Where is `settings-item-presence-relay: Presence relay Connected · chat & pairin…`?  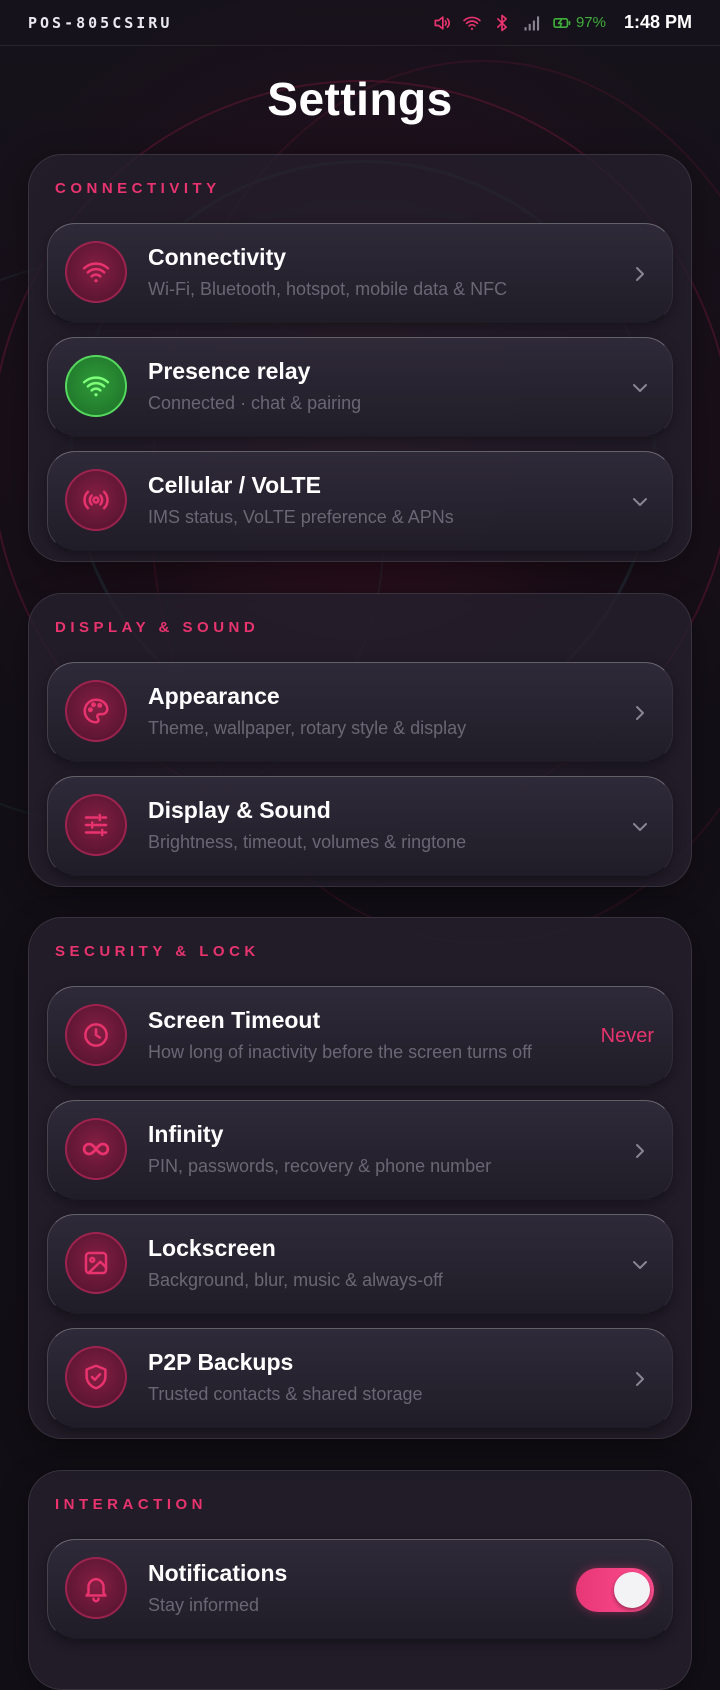
settings-item-presence-relay: Presence relay Connected · chat & pairin… is located at coordinates (360, 387).